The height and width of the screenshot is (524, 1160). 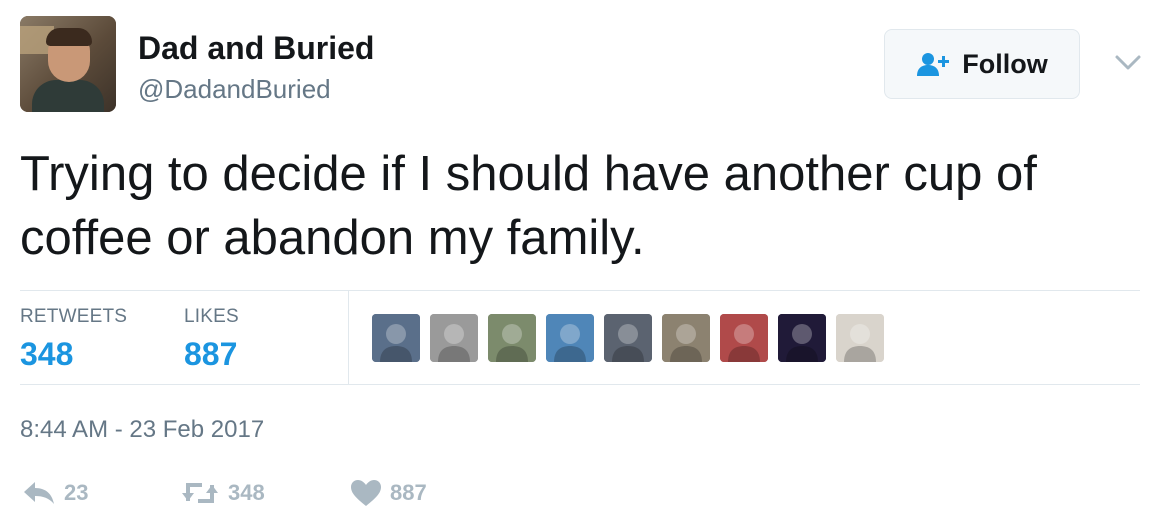 I want to click on retweet-button: 348, so click(x=222, y=493).